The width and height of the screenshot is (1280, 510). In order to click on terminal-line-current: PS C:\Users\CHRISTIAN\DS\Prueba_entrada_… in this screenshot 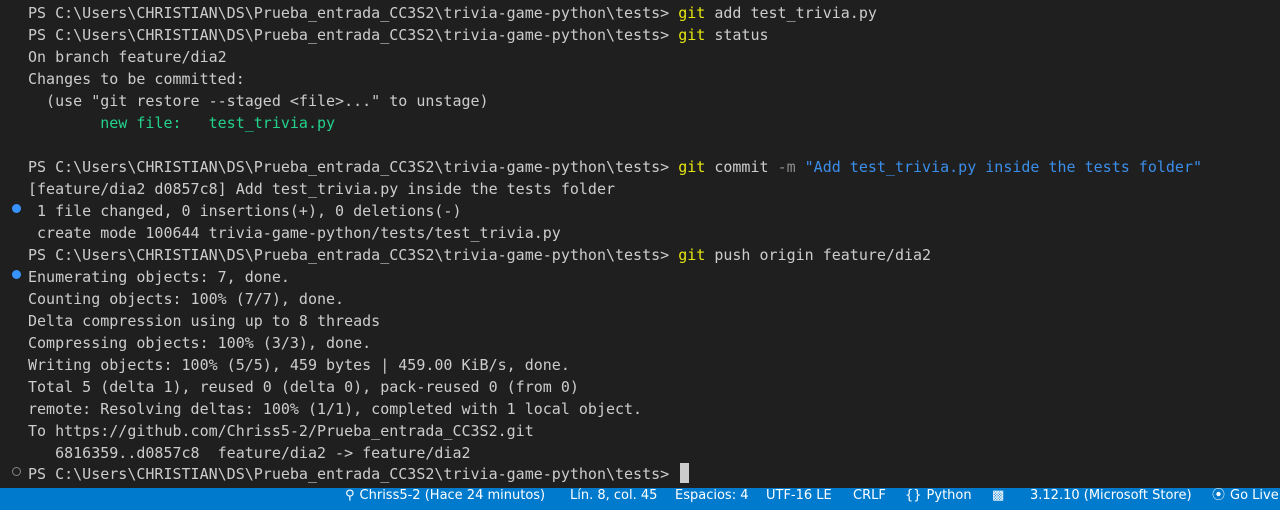, I will do `click(359, 474)`.